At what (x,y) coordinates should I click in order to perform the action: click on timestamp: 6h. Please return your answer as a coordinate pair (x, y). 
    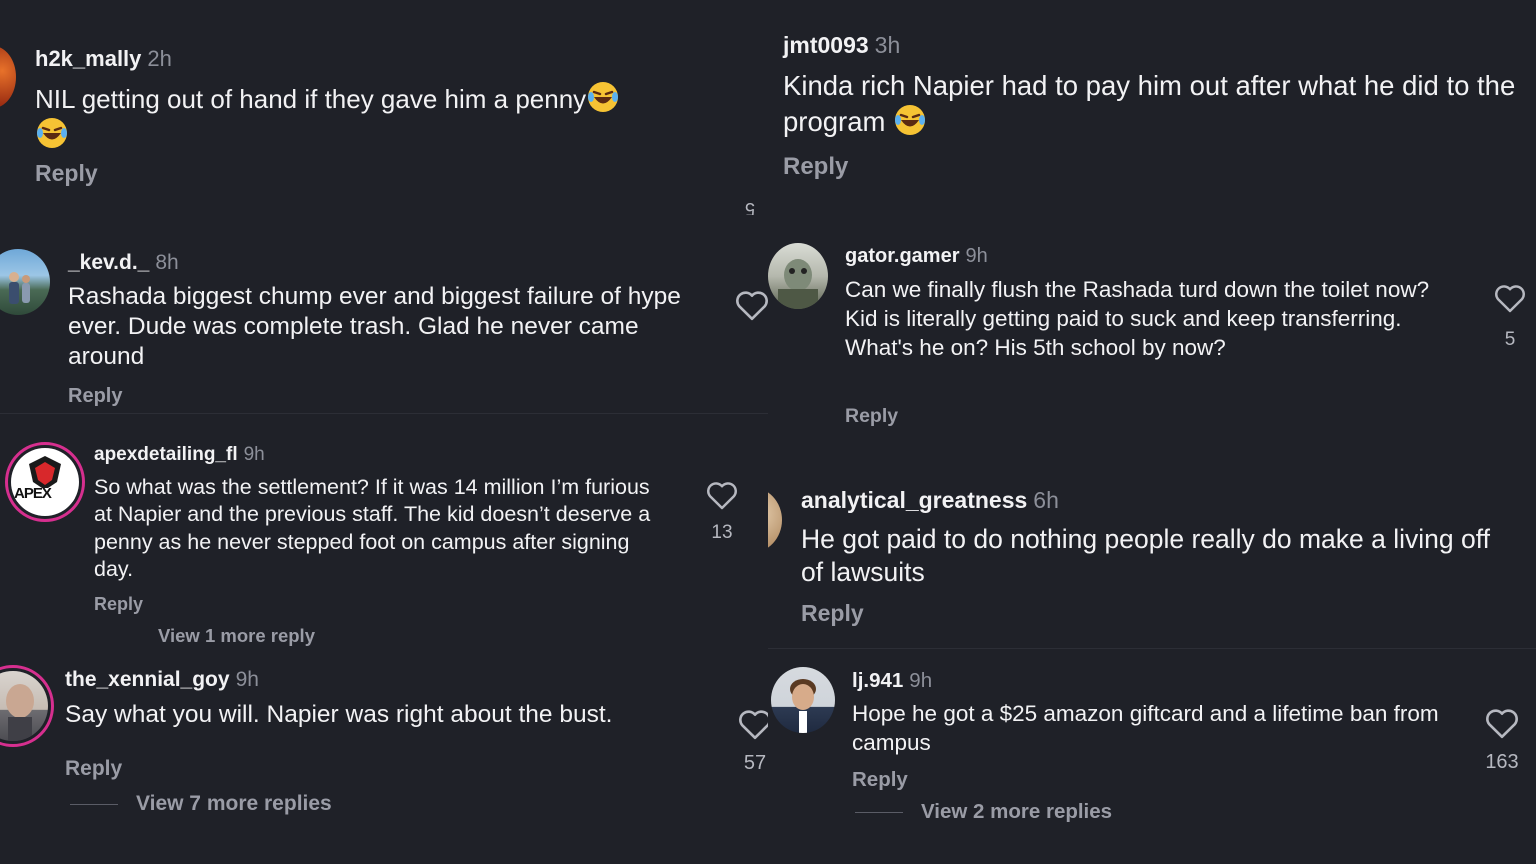
    Looking at the image, I should click on (1046, 500).